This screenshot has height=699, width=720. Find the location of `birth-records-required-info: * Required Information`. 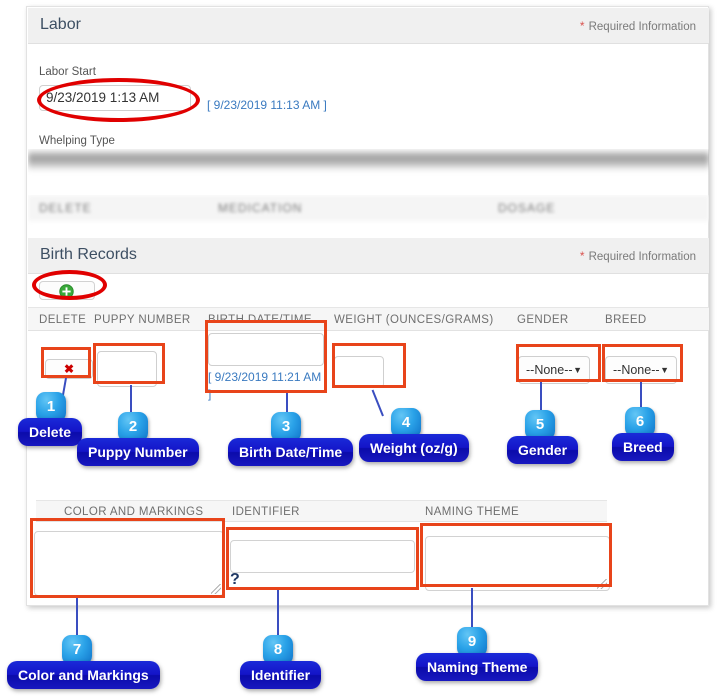

birth-records-required-info: * Required Information is located at coordinates (638, 256).